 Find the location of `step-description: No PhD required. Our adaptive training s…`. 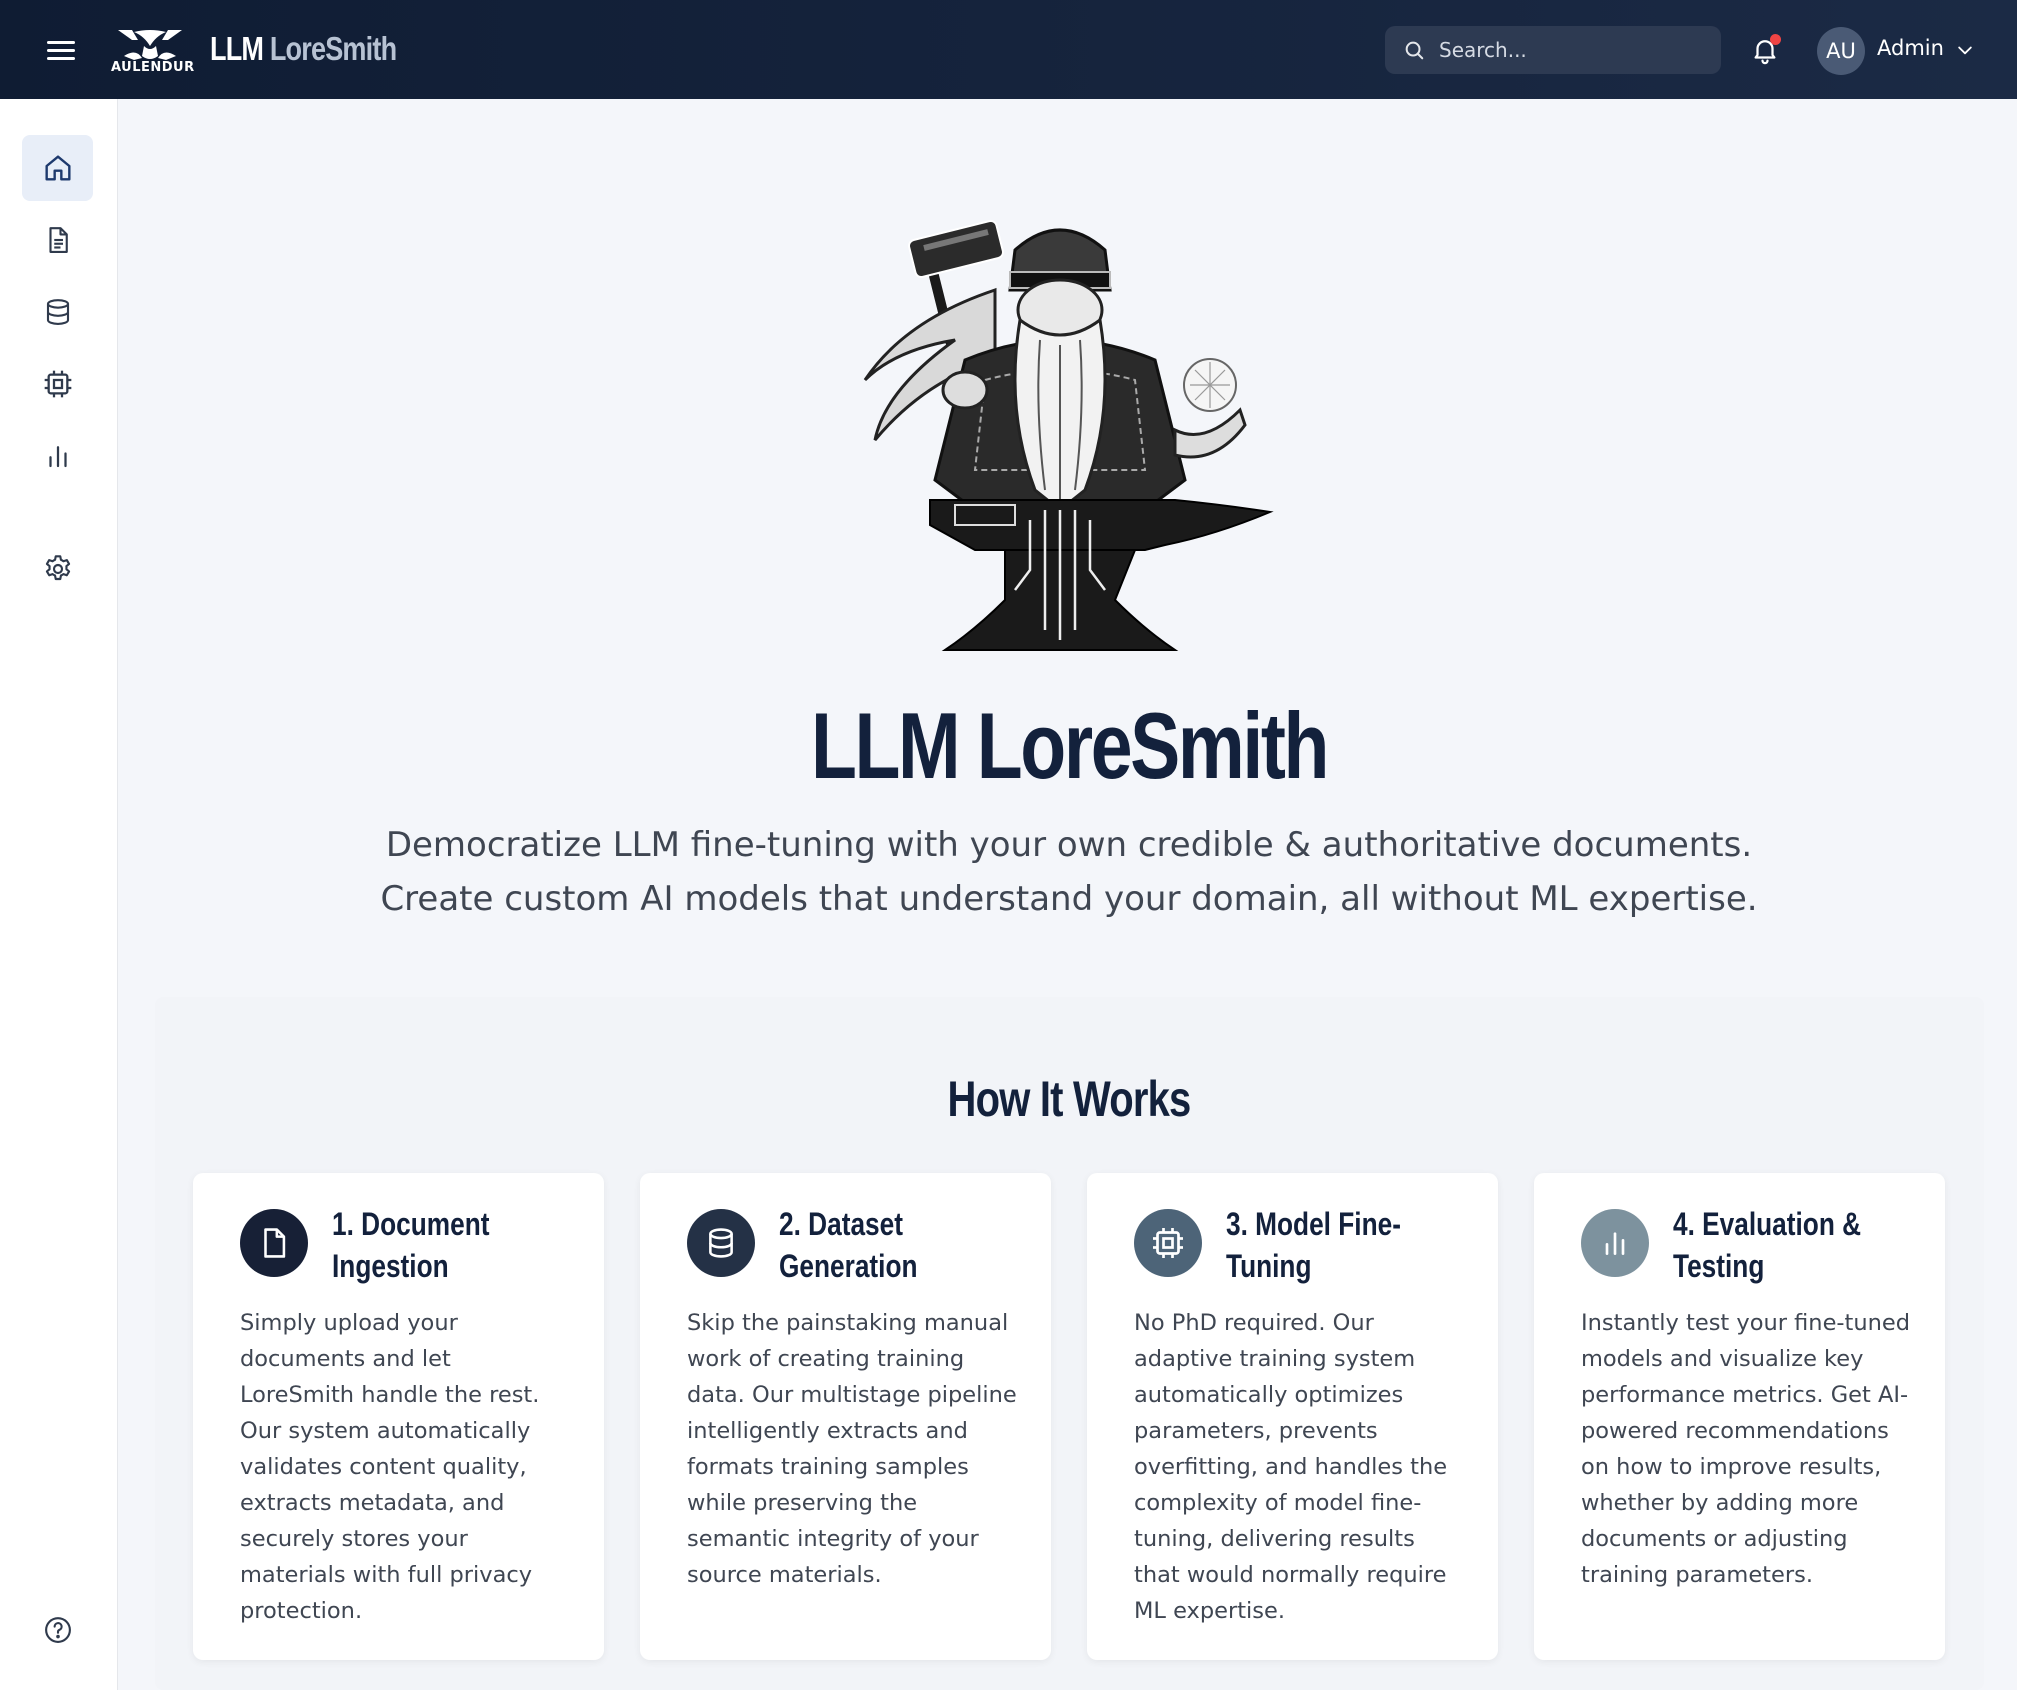

step-description: No PhD required. Our adaptive training s… is located at coordinates (1291, 1467).